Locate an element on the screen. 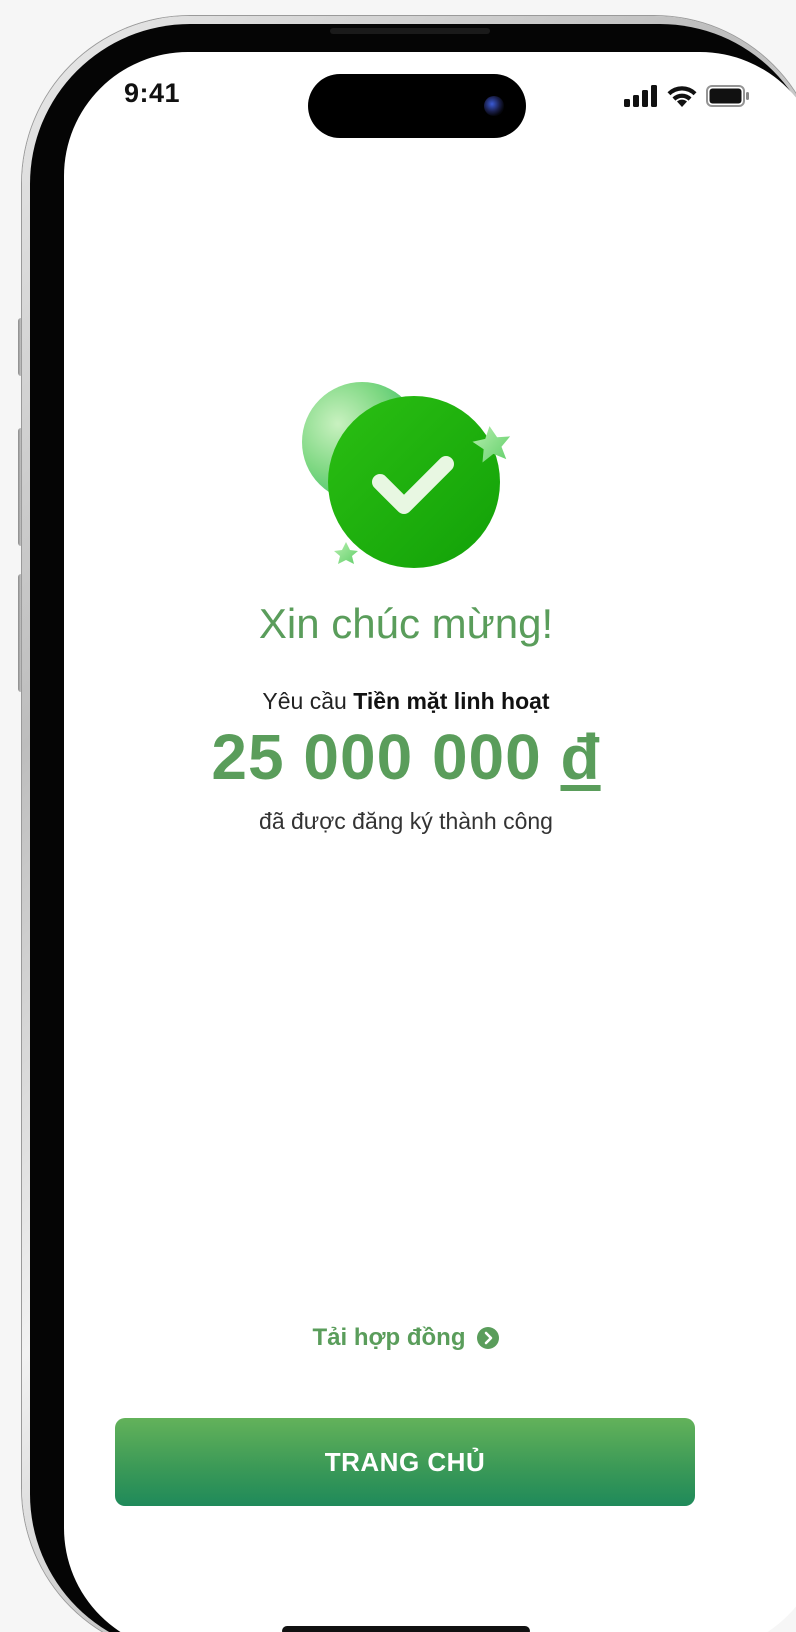  home-button-label: TRANG CHỦ is located at coordinates (405, 1461).